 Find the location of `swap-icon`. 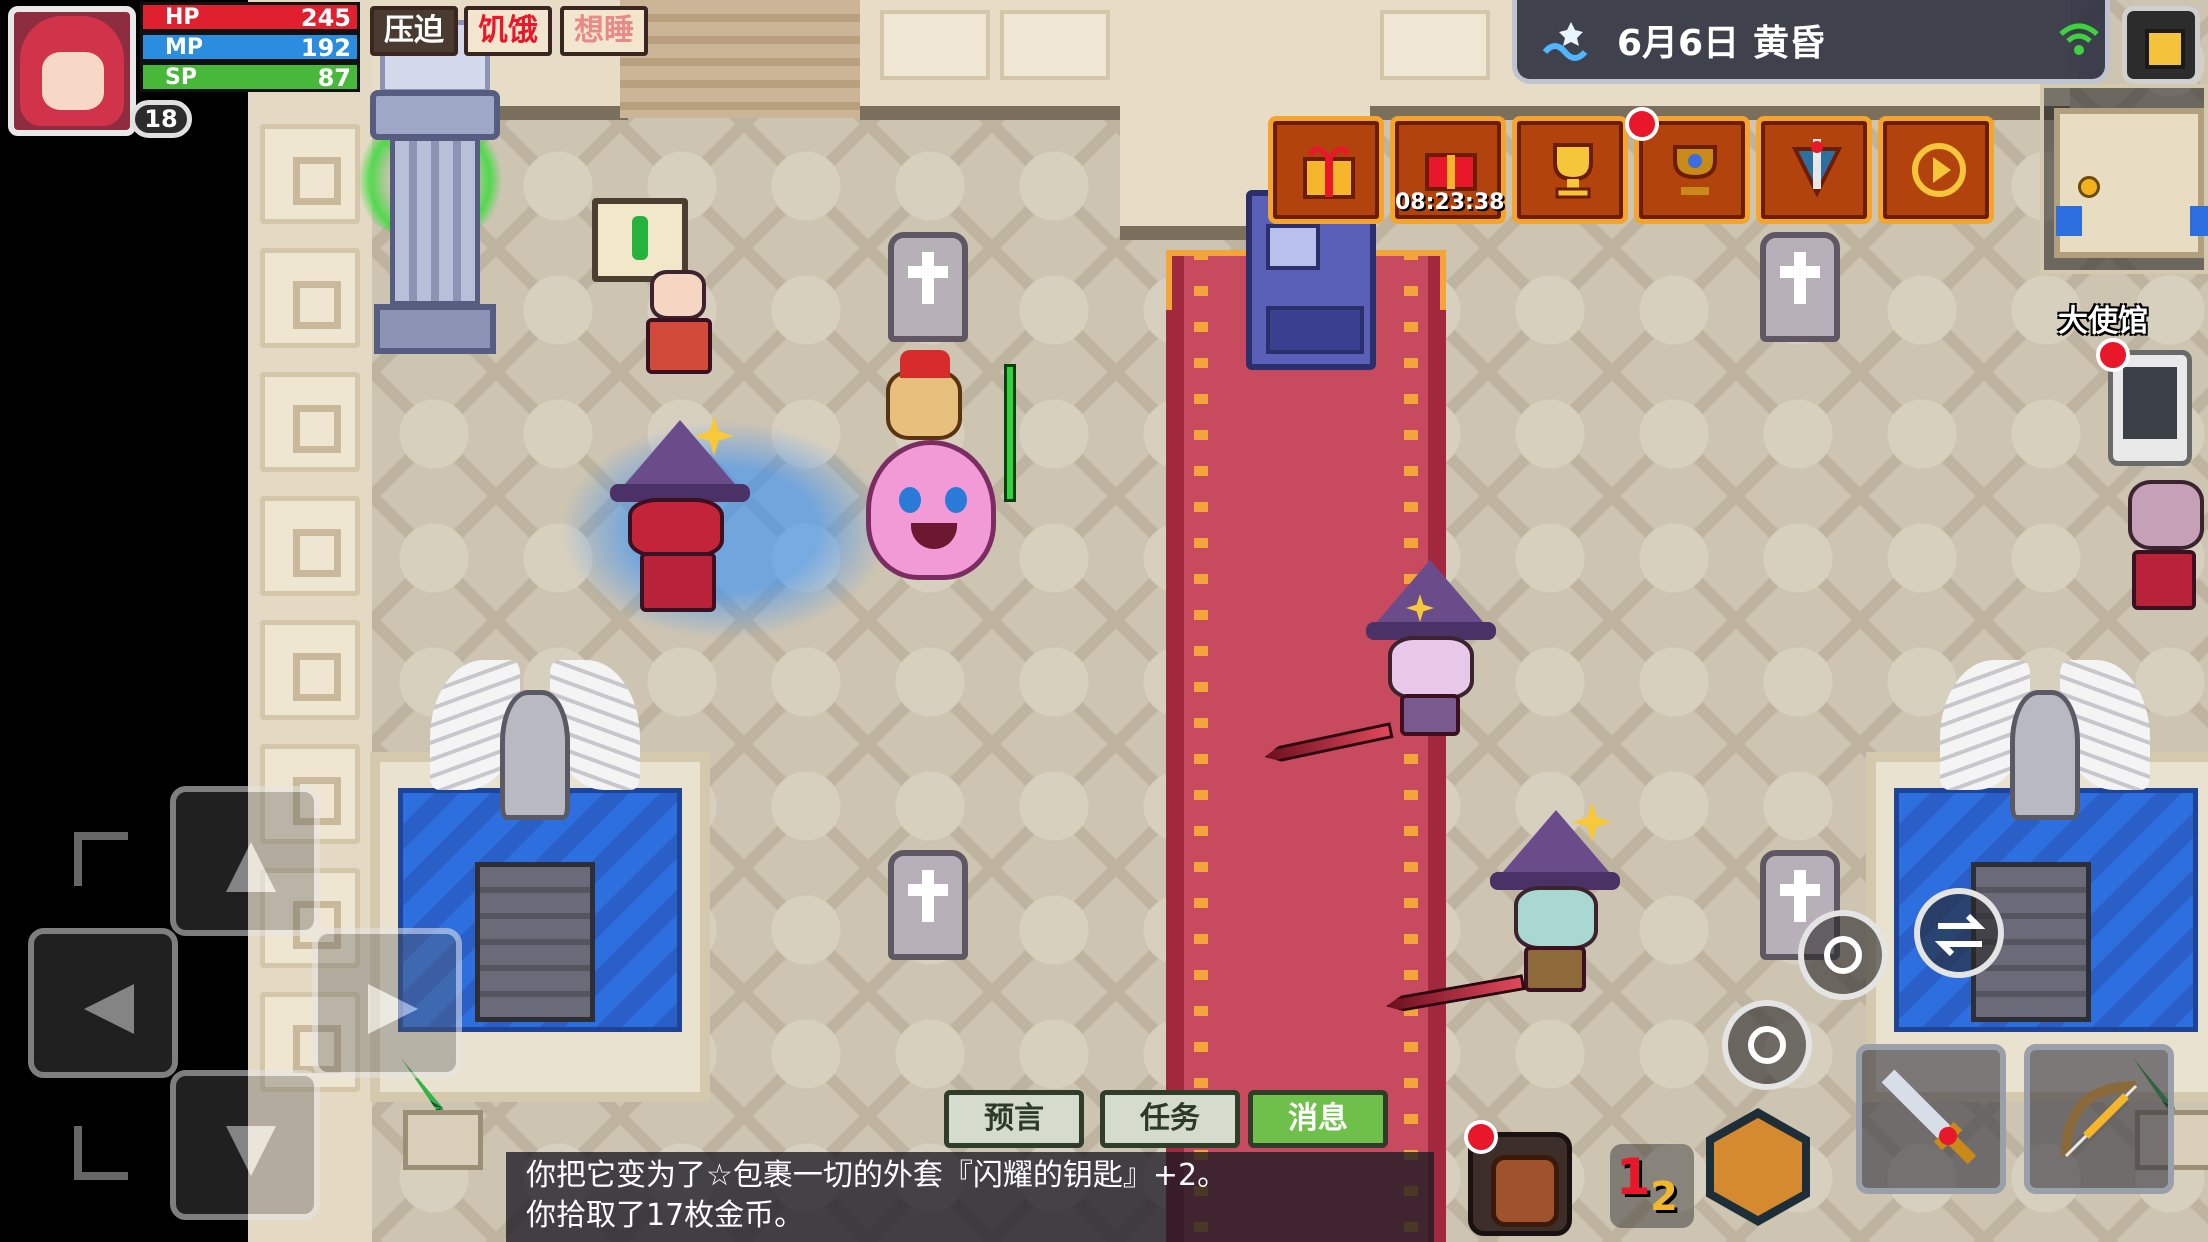

swap-icon is located at coordinates (1959, 933).